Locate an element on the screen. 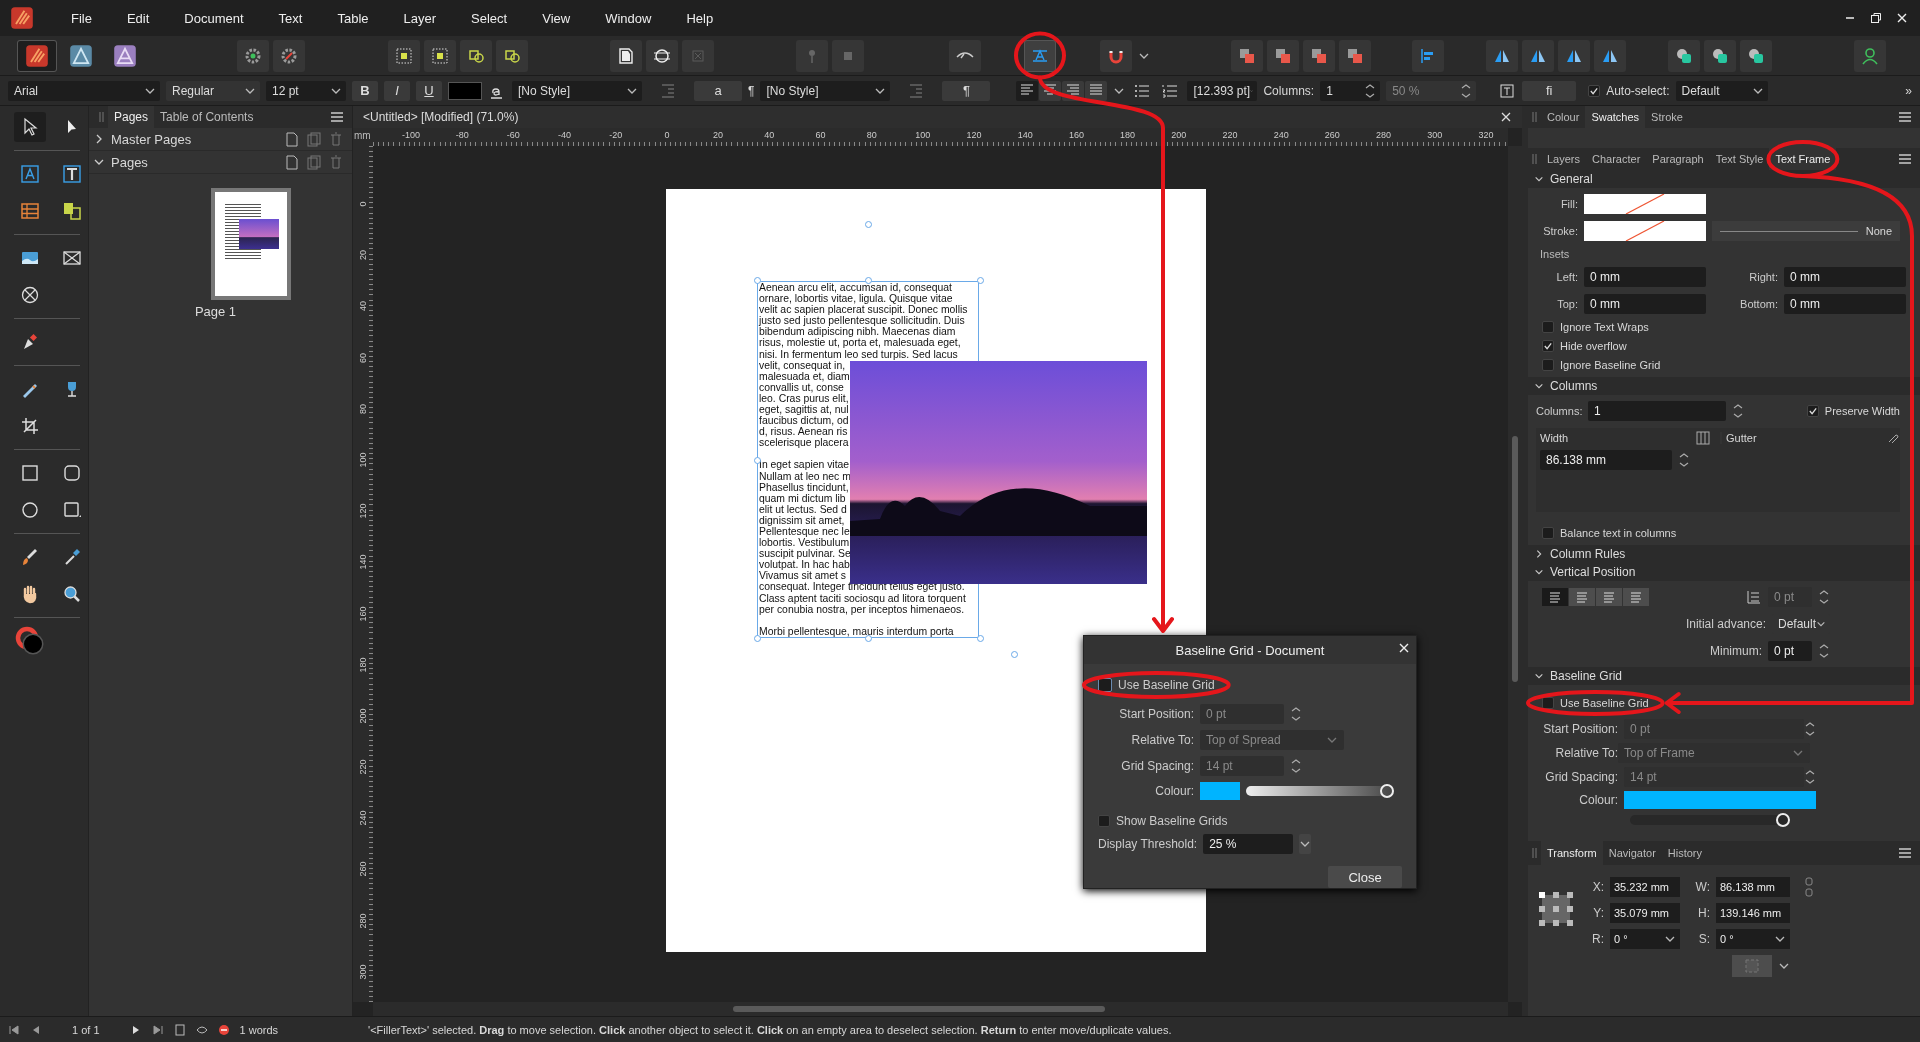  ruler-label: -20 is located at coordinates (616, 135).